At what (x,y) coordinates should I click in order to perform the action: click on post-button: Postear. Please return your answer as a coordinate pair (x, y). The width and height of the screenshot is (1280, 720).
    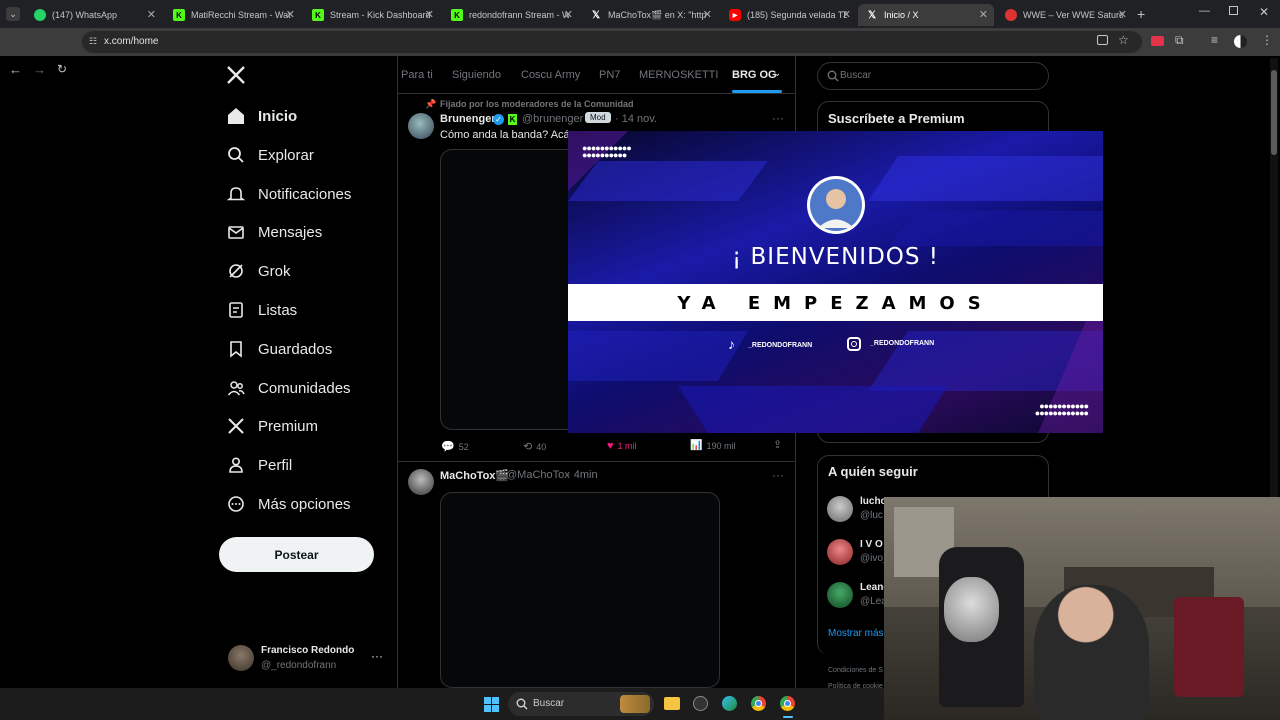
    Looking at the image, I should click on (296, 554).